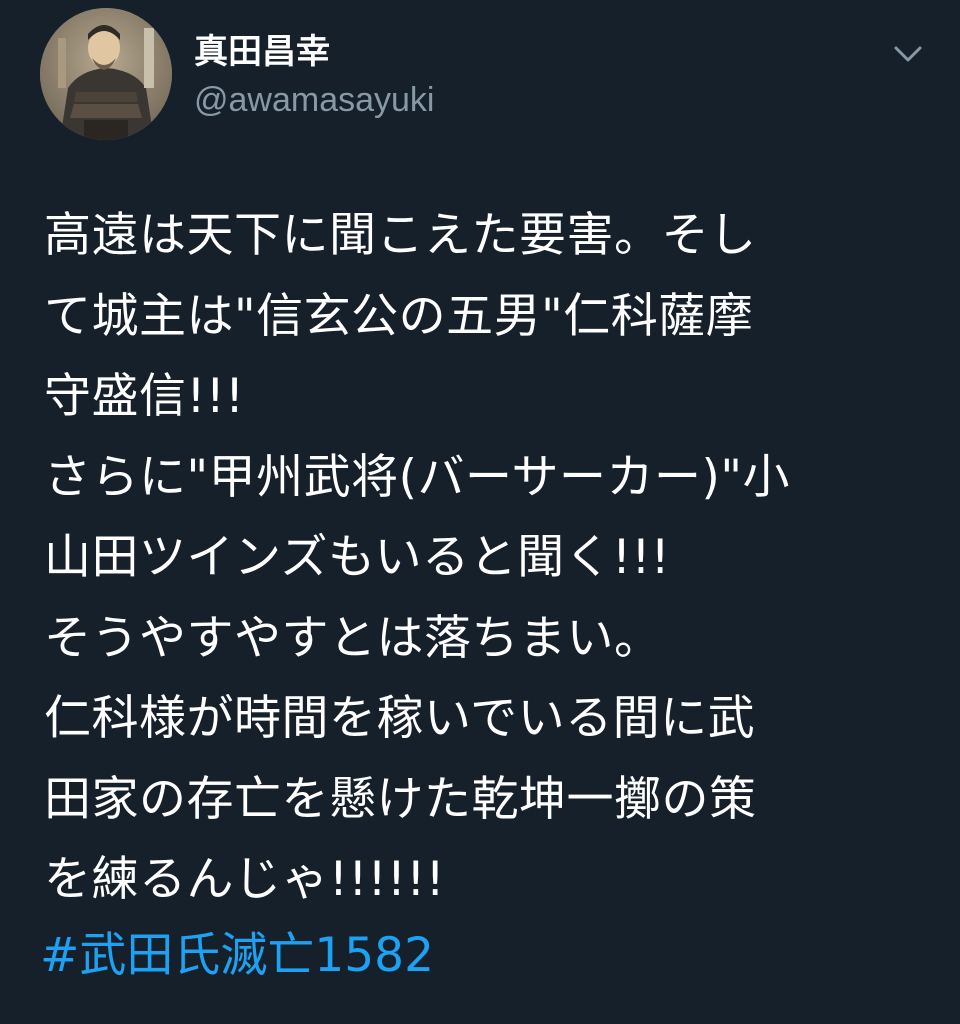 The image size is (960, 1024). I want to click on tweet-text-line: 山田ツインズもいると聞く!!!, so click(357, 557).